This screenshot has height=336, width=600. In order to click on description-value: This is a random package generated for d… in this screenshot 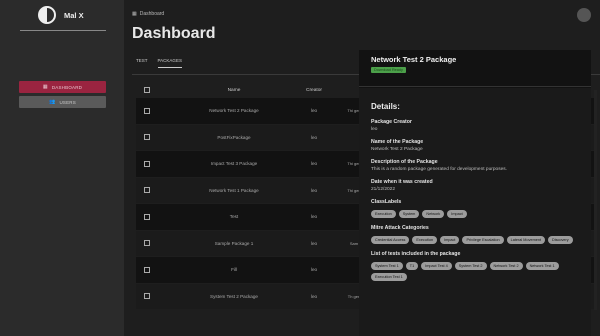, I will do `click(439, 169)`.